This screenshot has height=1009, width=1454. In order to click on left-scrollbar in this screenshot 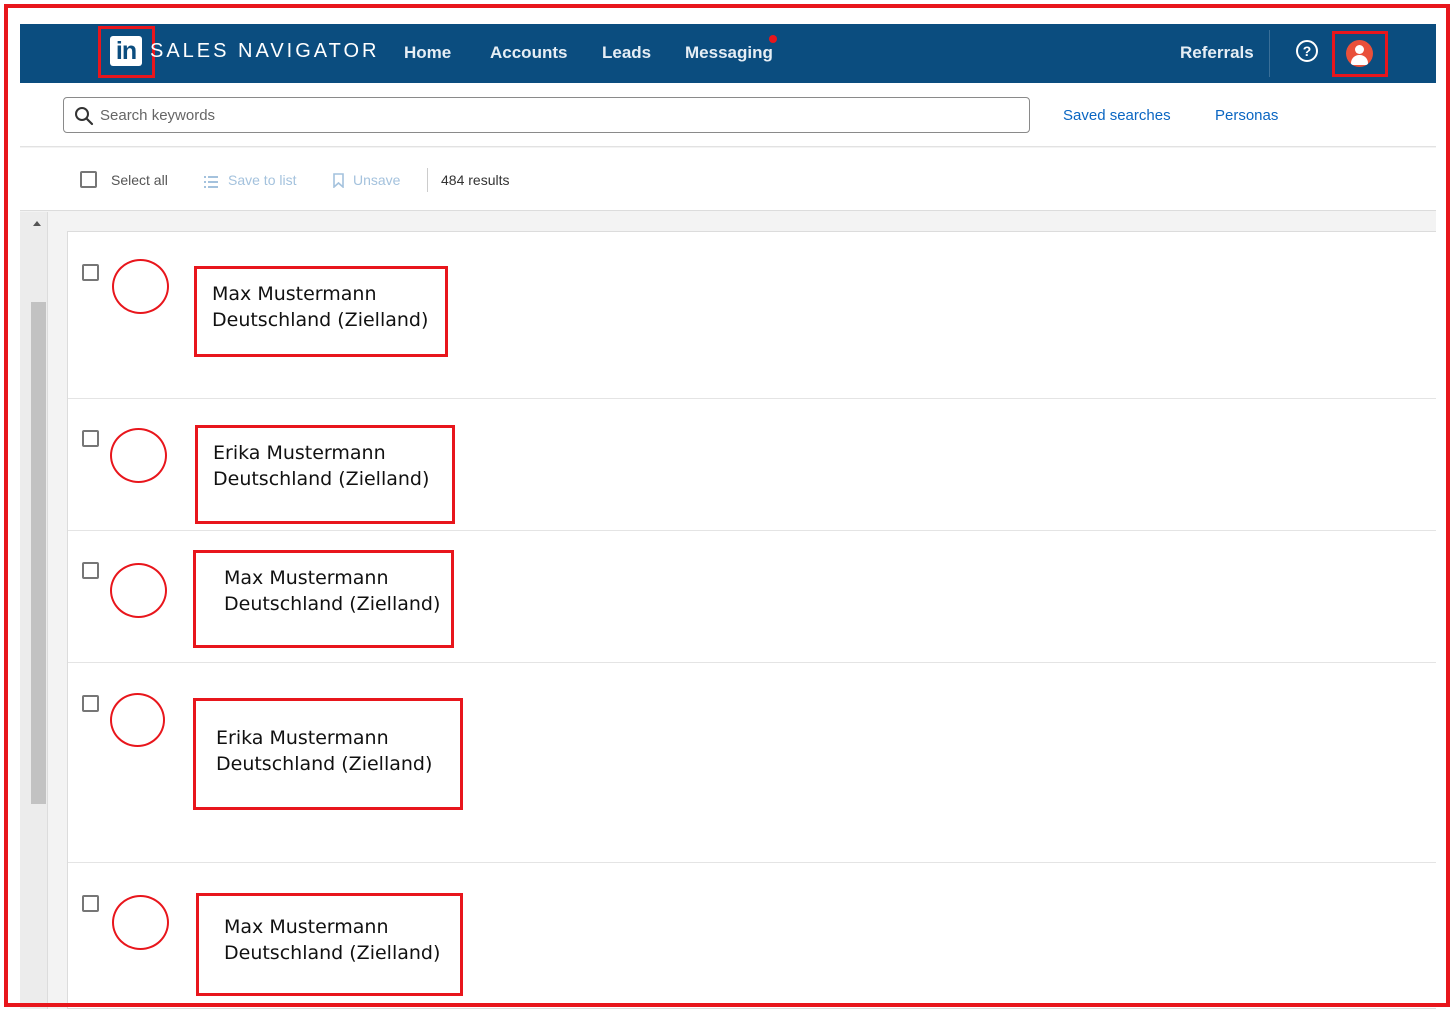, I will do `click(34, 610)`.